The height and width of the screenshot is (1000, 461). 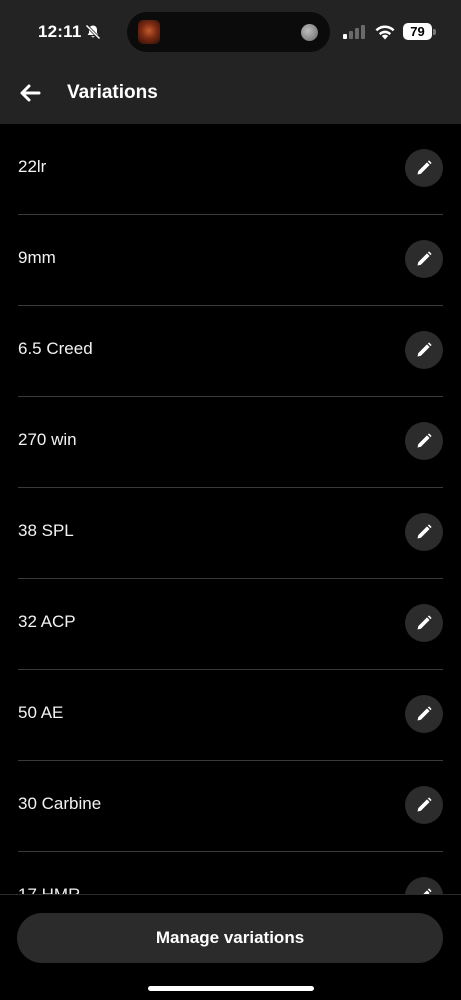 What do you see at coordinates (385, 32) in the screenshot?
I see `wifi-icon` at bounding box center [385, 32].